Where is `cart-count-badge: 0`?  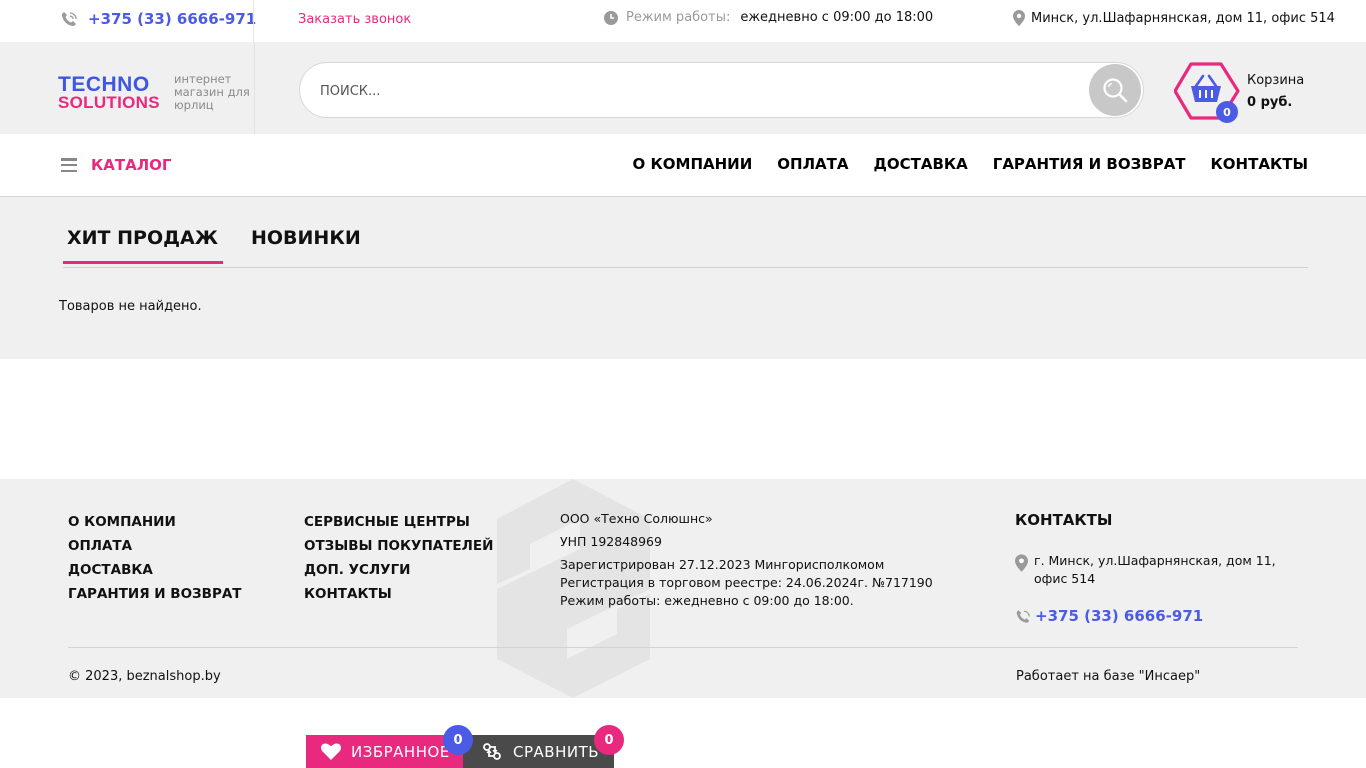 cart-count-badge: 0 is located at coordinates (1227, 112).